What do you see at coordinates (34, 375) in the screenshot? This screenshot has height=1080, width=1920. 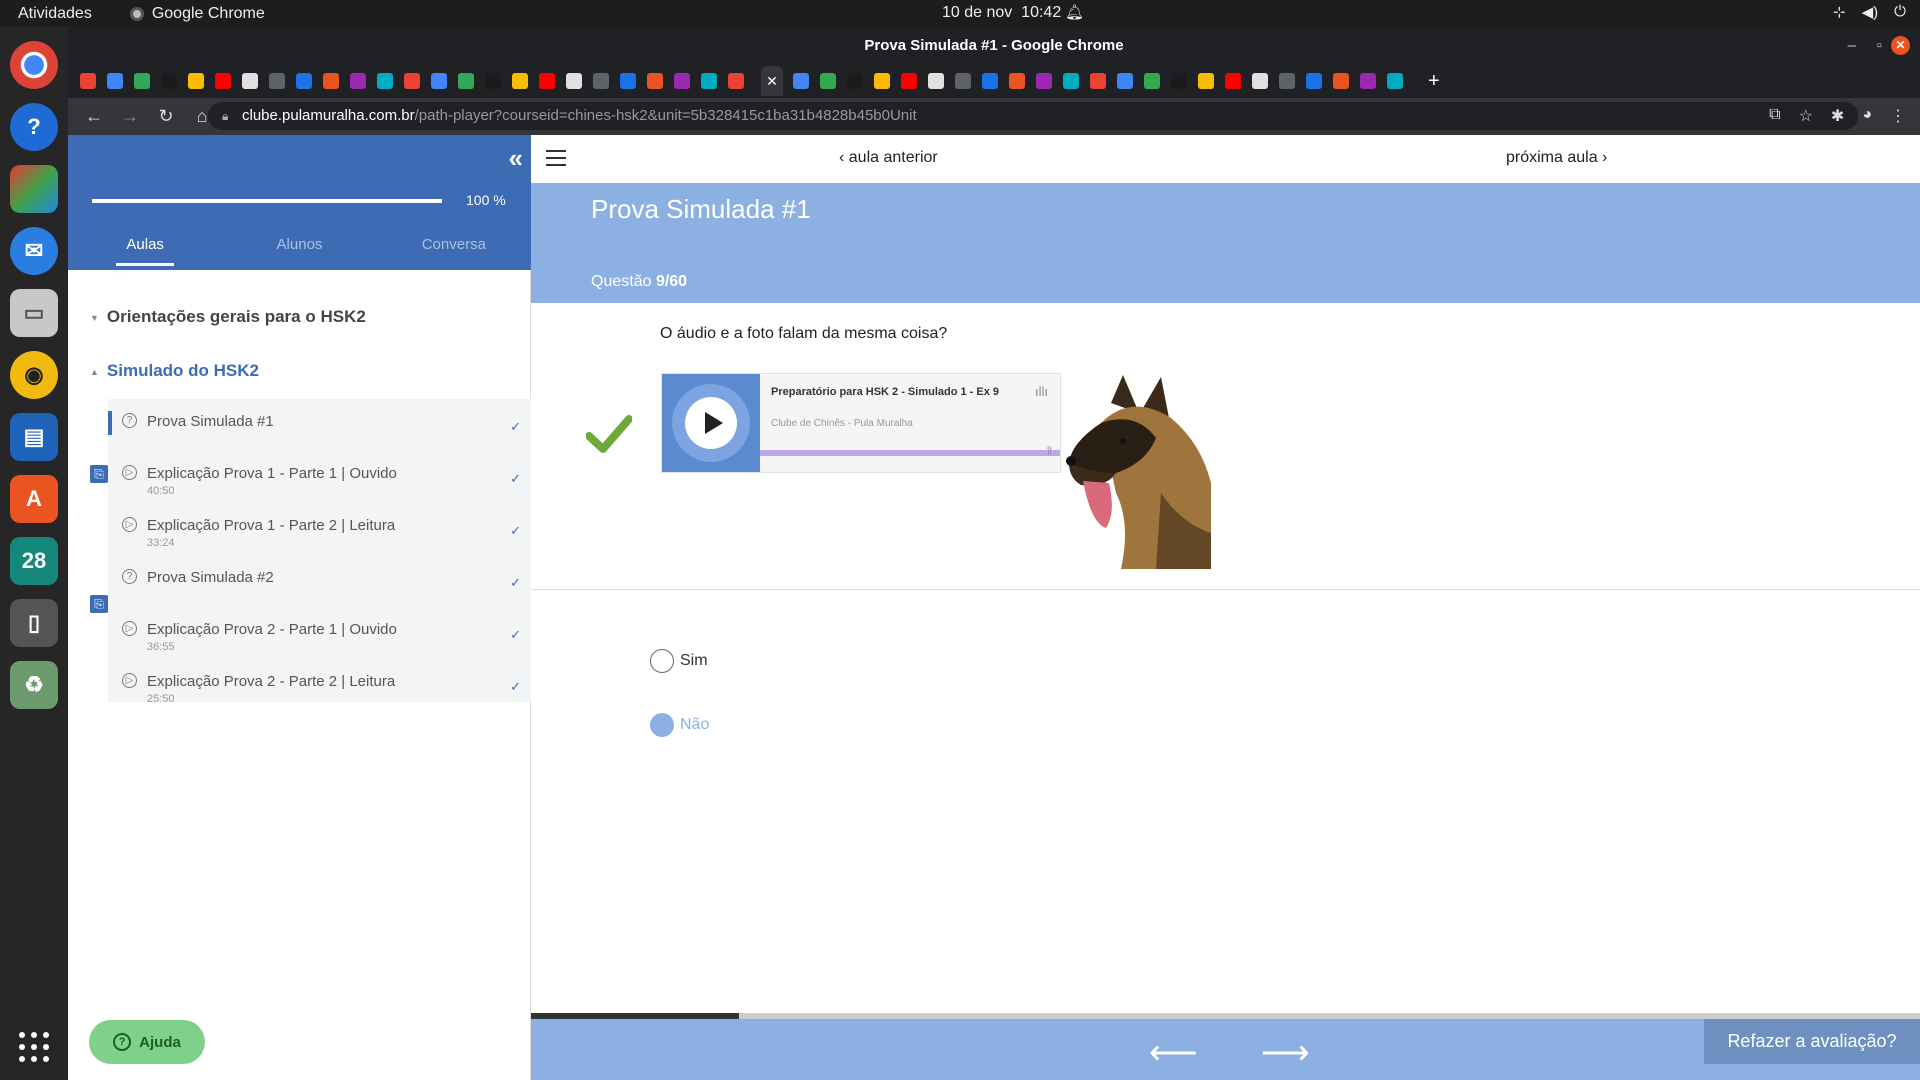 I see `rhythmbox-icon: ◉` at bounding box center [34, 375].